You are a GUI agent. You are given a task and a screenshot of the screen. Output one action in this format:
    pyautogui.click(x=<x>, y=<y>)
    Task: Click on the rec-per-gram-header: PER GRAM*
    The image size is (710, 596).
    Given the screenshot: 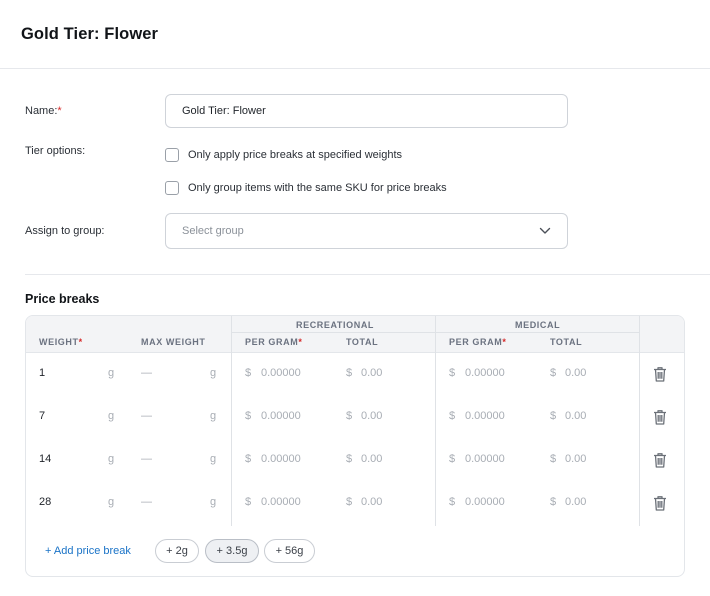 What is the action you would take?
    pyautogui.click(x=274, y=342)
    